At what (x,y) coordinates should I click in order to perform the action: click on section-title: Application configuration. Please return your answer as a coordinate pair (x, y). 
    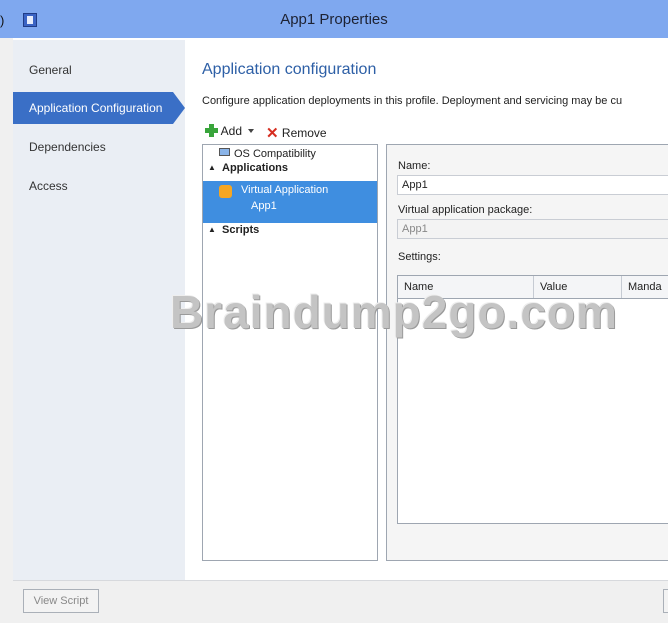
    Looking at the image, I should click on (289, 69).